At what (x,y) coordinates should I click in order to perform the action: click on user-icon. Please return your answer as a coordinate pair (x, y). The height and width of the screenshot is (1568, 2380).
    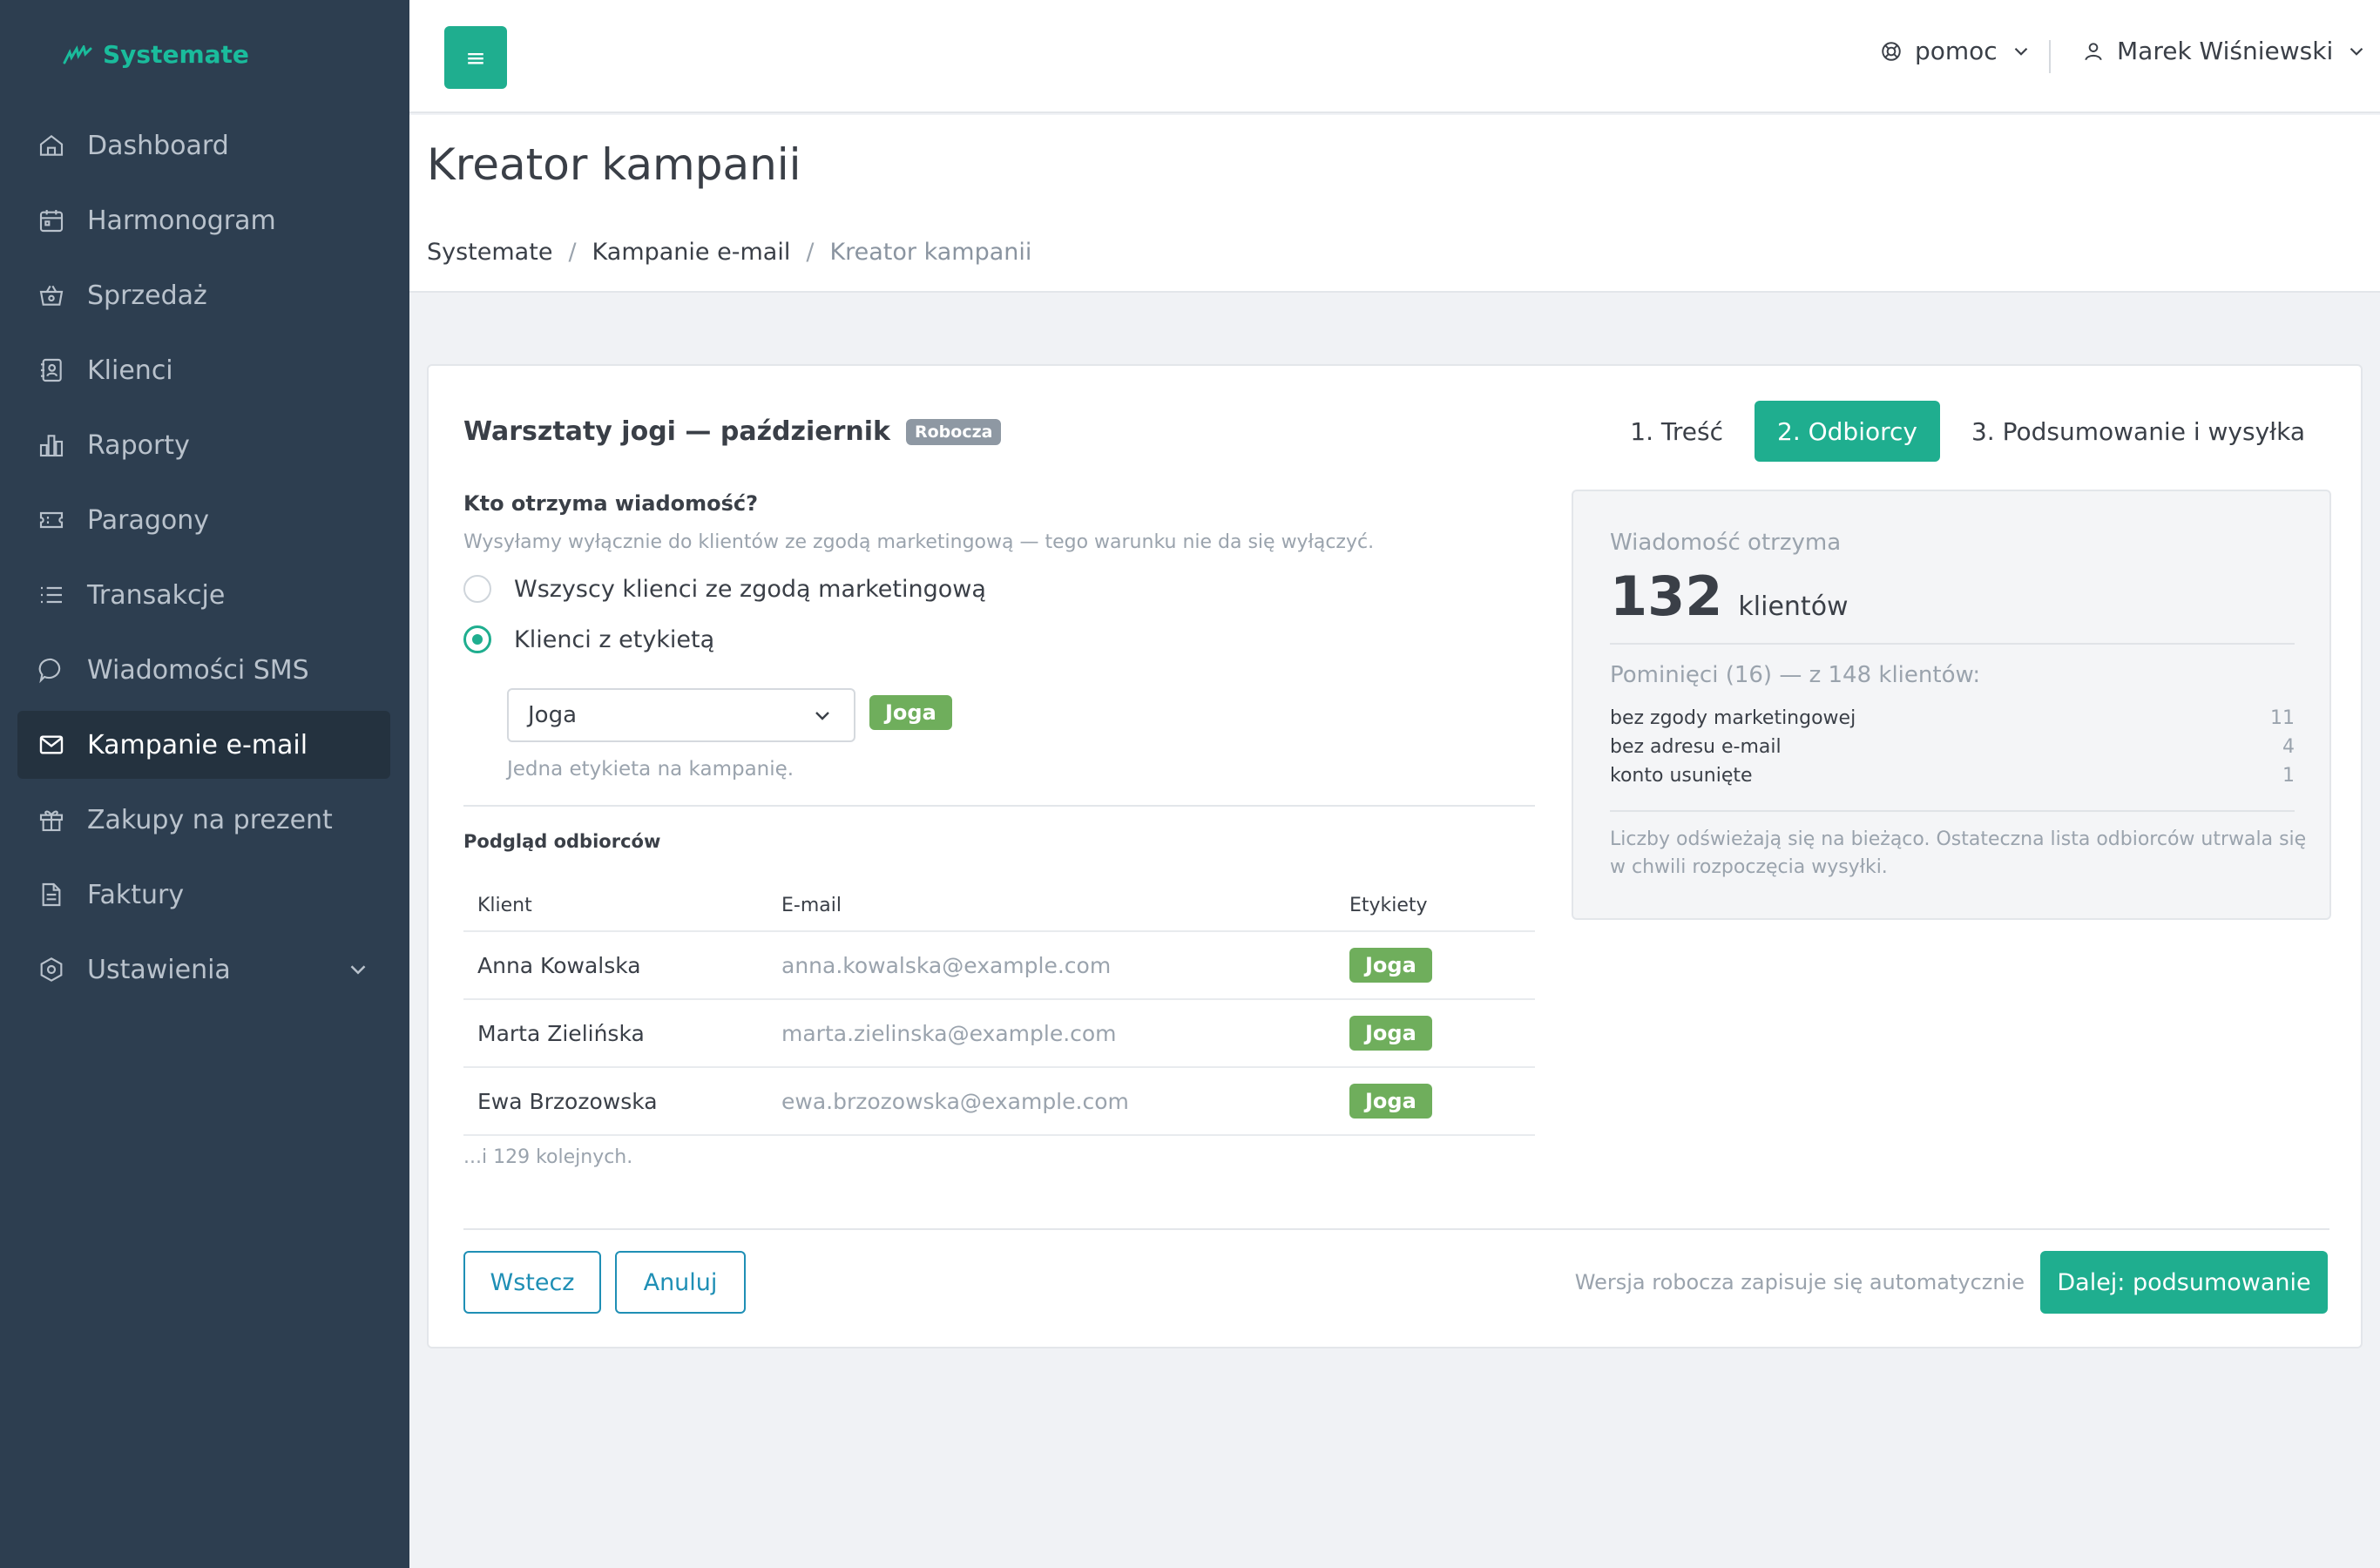
    Looking at the image, I should click on (2093, 51).